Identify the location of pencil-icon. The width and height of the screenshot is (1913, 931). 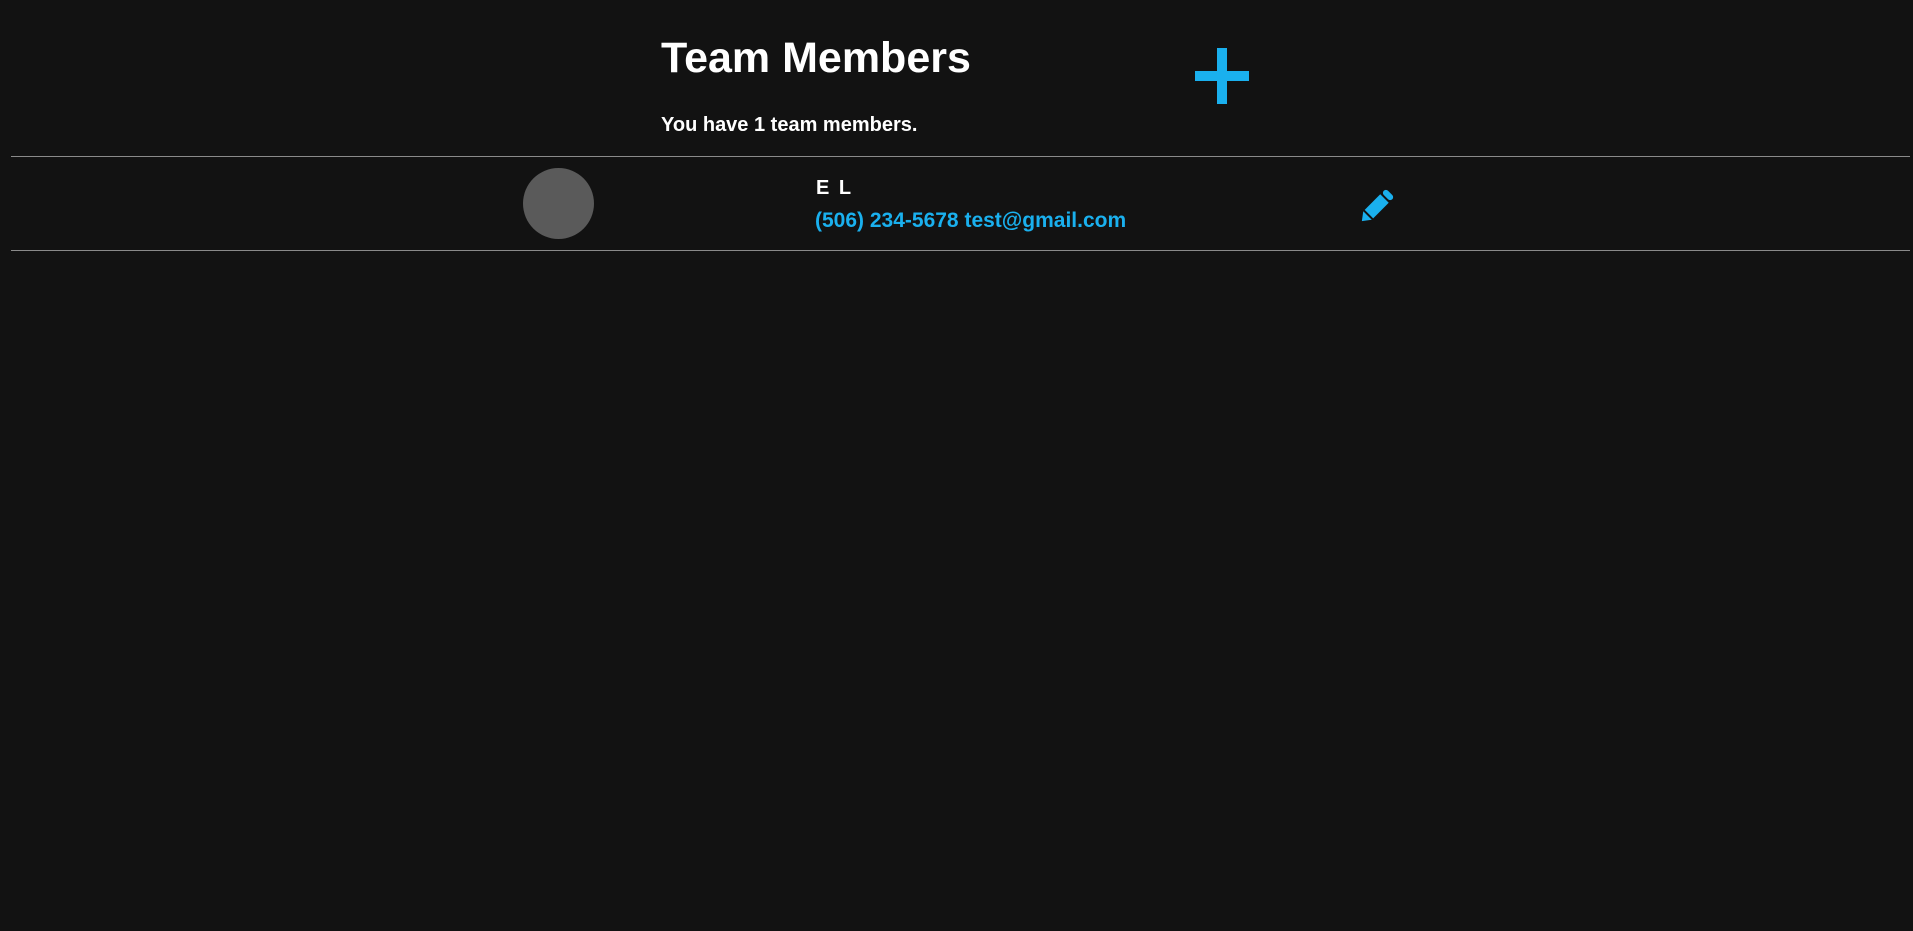
(1377, 205).